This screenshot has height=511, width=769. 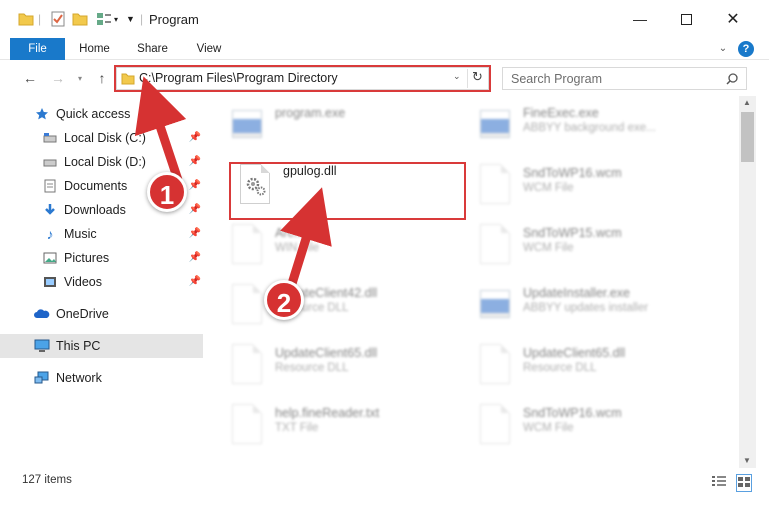 I want to click on sidebar-item-label: Local Disk (C:), so click(x=105, y=138).